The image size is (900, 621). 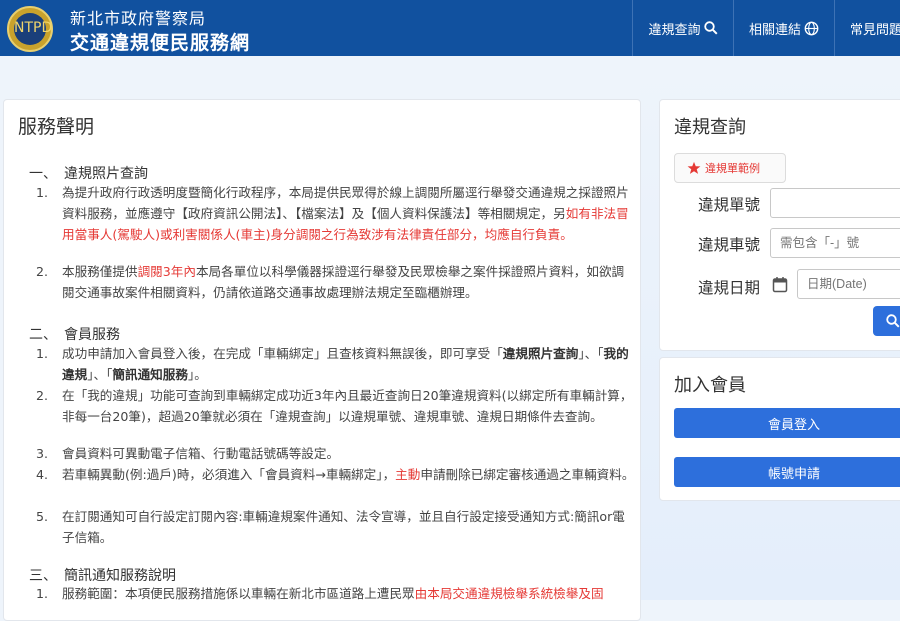 I want to click on account-register-button: 帳號申請, so click(x=787, y=472).